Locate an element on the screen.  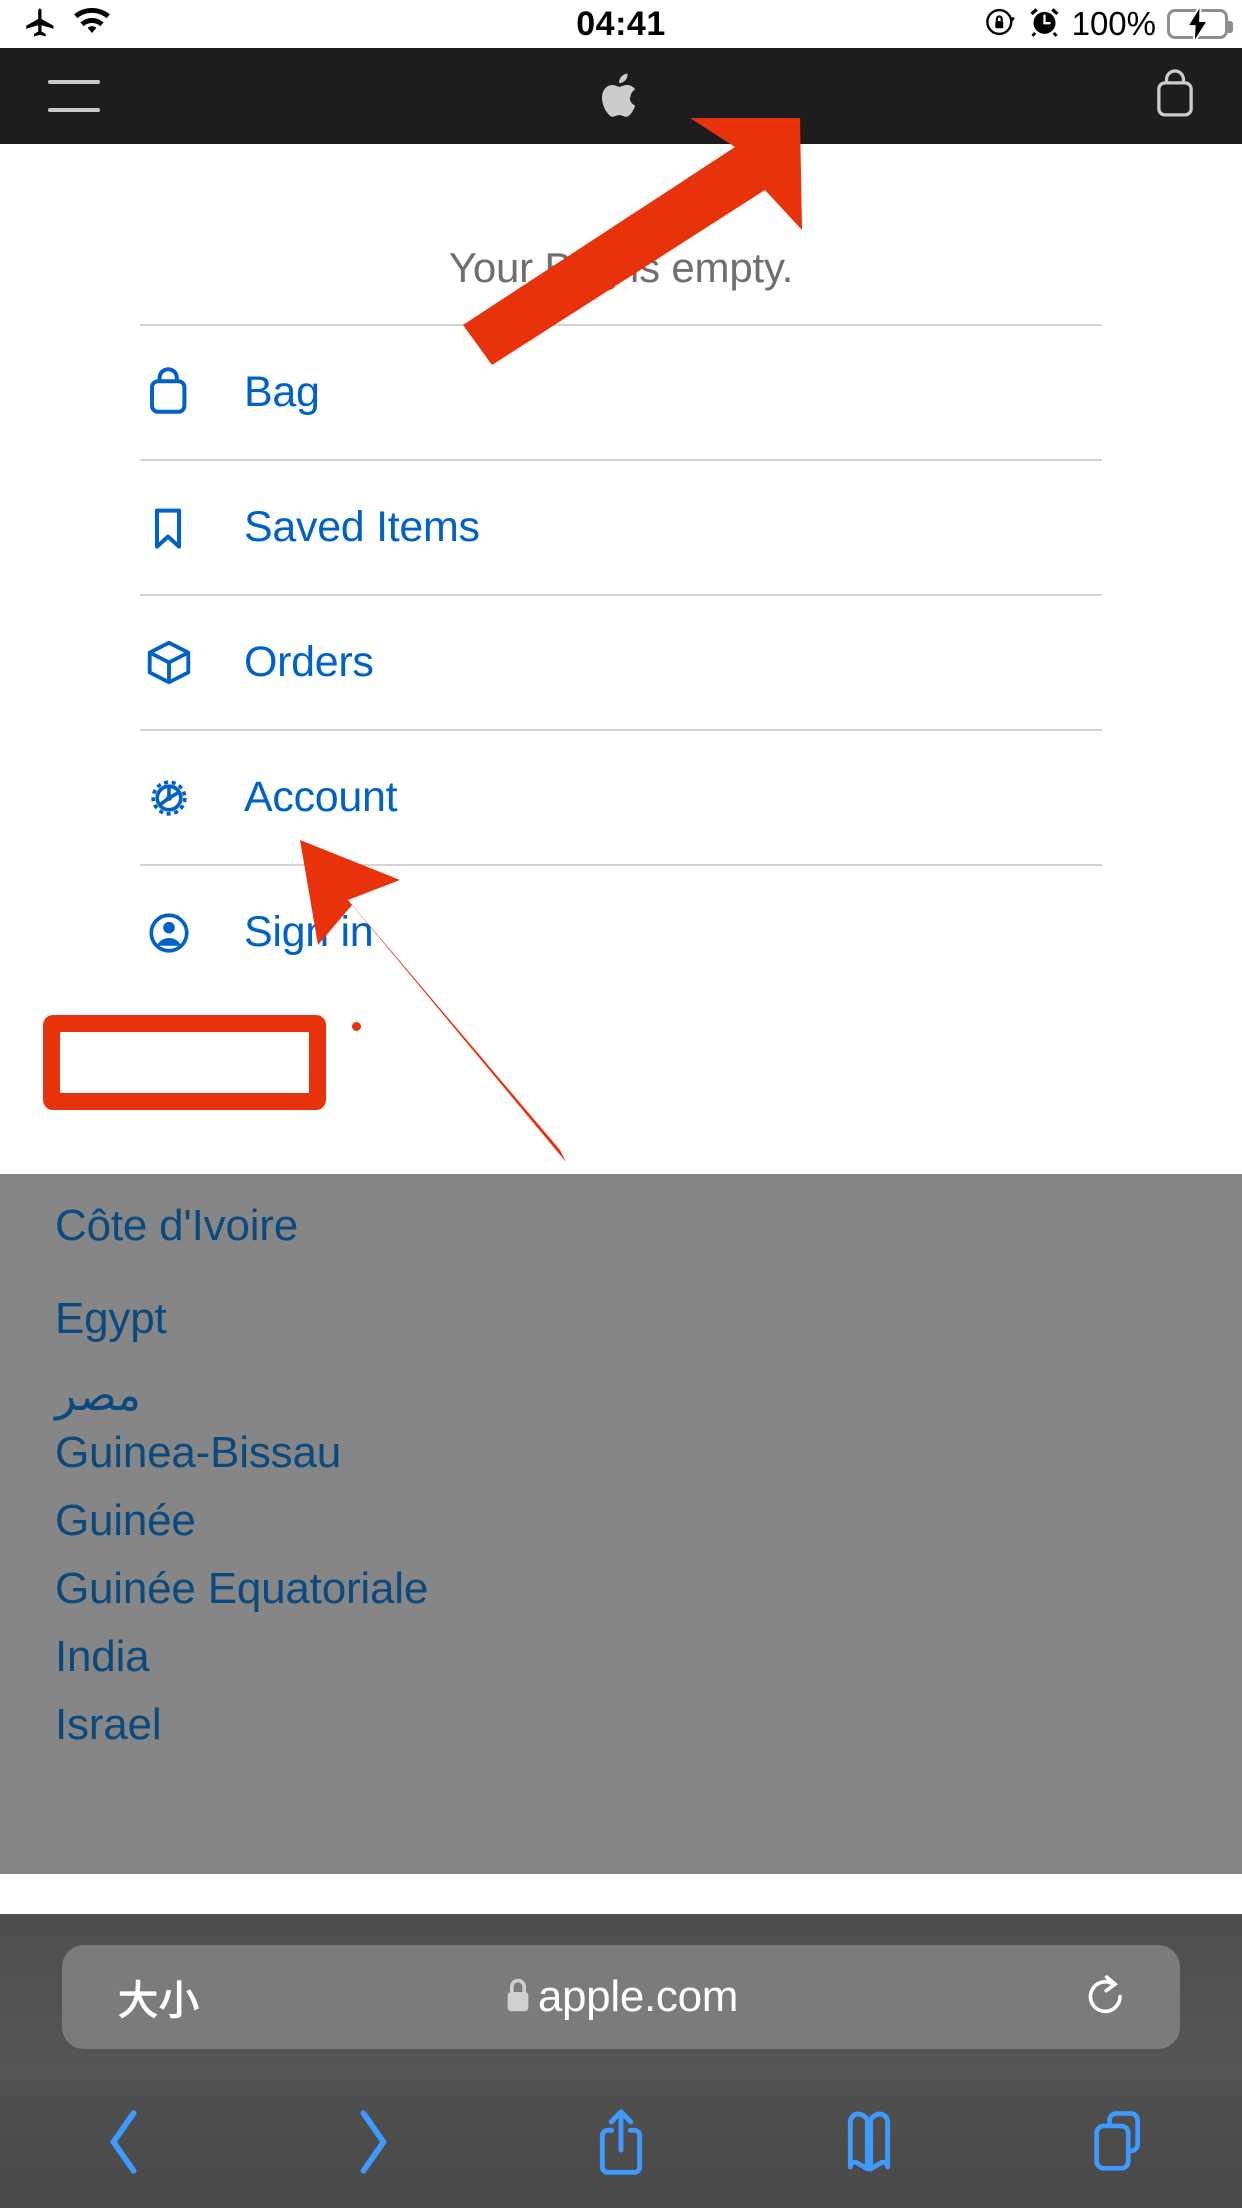
sign-in-highlight-box is located at coordinates (184, 1062).